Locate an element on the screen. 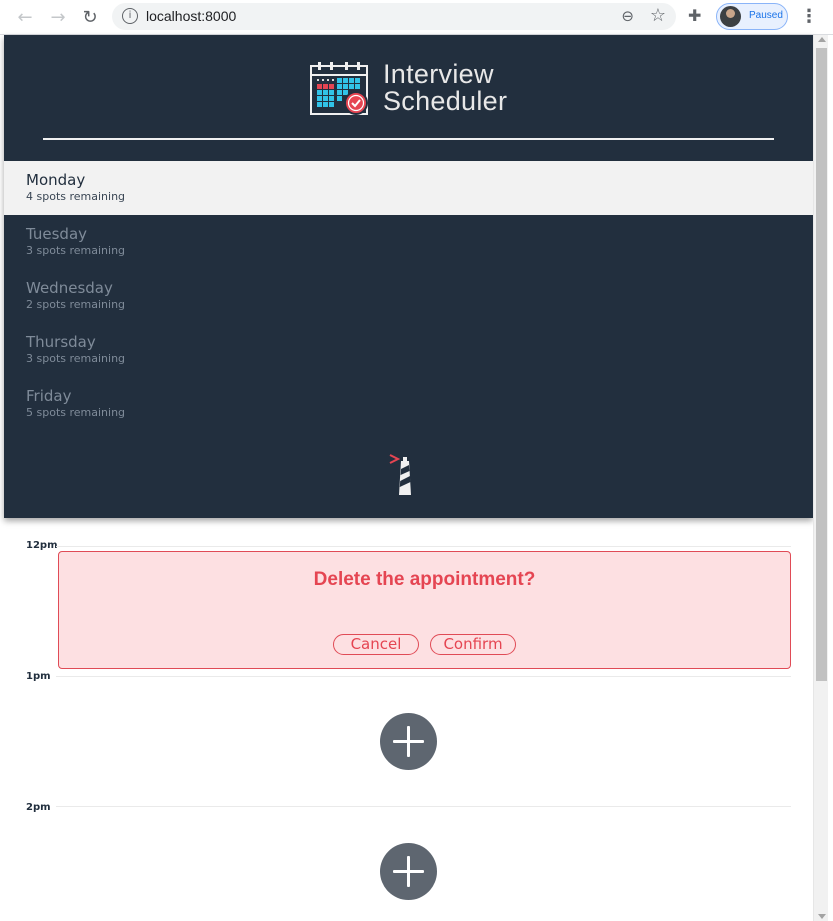 The width and height of the screenshot is (833, 921). site-info-icon: i is located at coordinates (130, 16).